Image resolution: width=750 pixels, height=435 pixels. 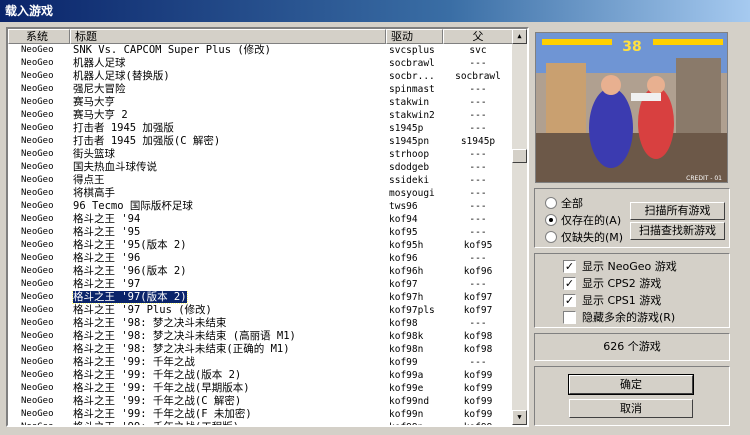 I want to click on list-item: NeoGeo 格斗之王 '97 kof97 ---, so click(x=260, y=284).